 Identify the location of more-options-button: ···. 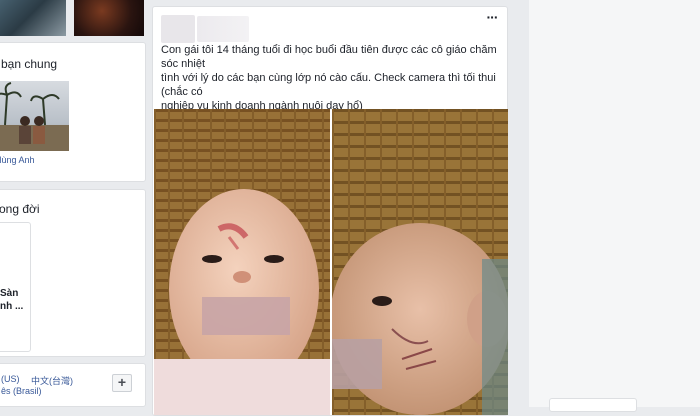
(492, 18).